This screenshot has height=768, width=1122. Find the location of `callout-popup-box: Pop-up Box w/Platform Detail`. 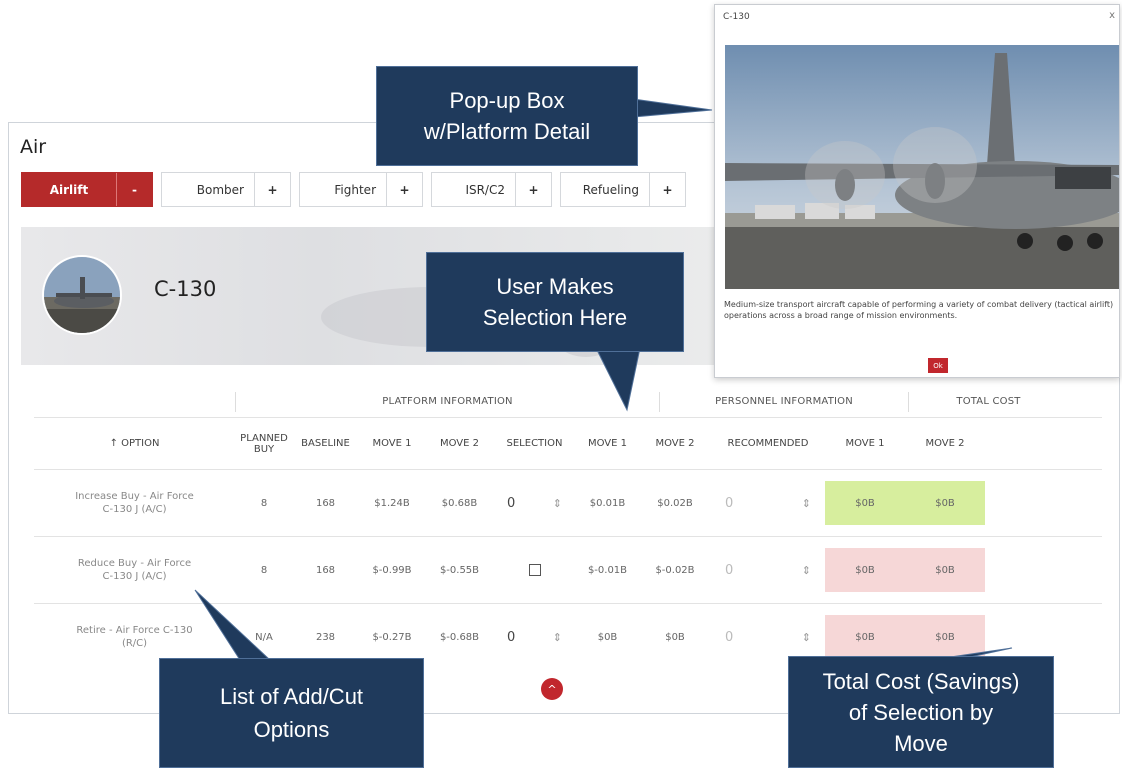

callout-popup-box: Pop-up Box w/Platform Detail is located at coordinates (507, 116).